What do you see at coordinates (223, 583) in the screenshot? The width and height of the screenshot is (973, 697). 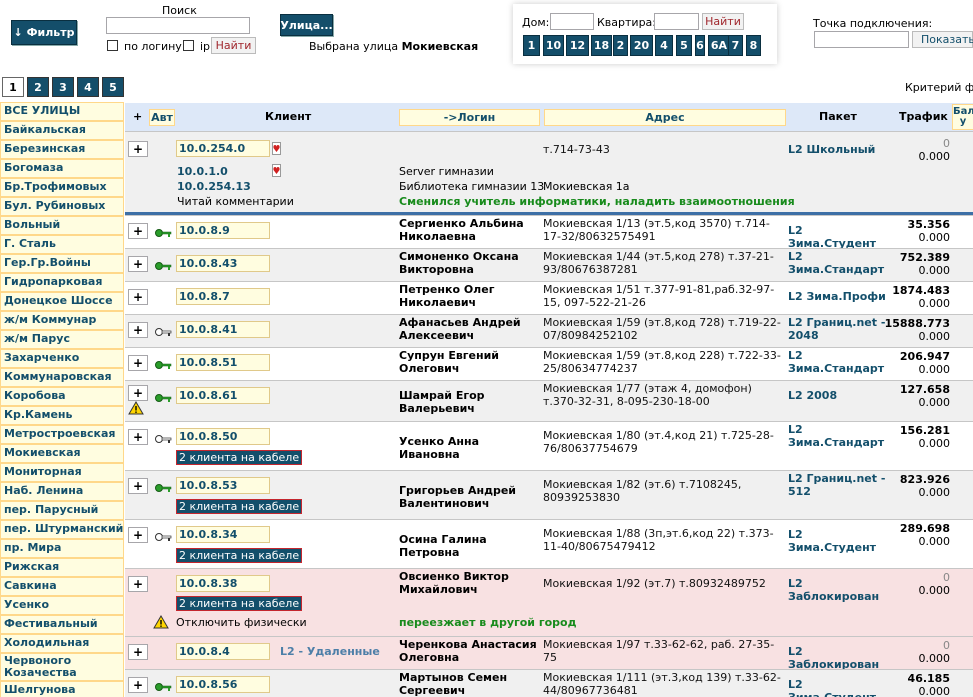 I see `ip-field: 10.0.8.38` at bounding box center [223, 583].